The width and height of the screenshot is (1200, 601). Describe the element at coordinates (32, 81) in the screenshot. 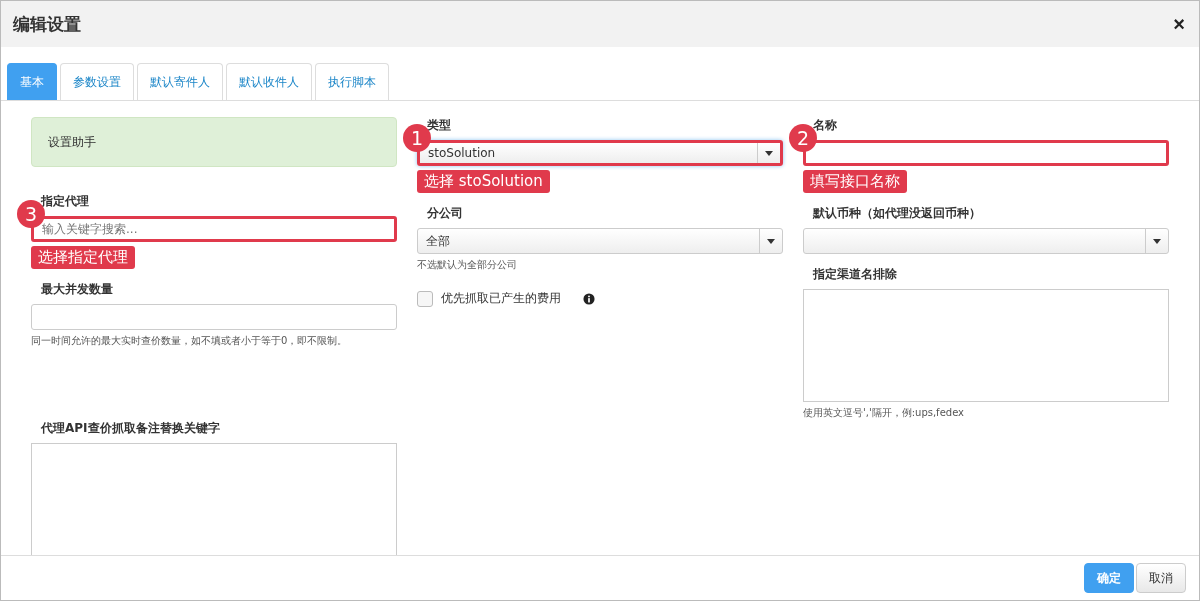

I see `tab: 基本` at that location.